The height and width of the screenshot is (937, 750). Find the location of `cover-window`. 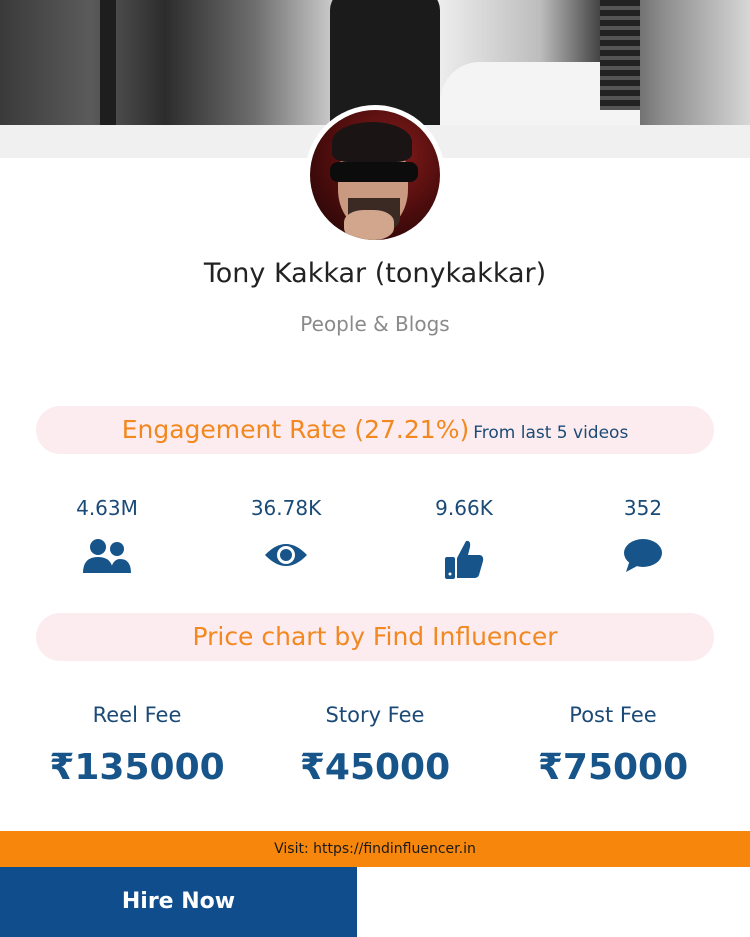

cover-window is located at coordinates (620, 55).